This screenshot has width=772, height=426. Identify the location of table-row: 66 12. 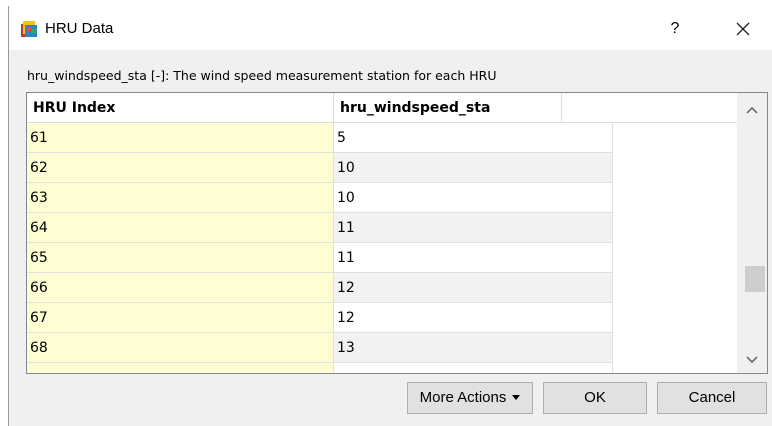
(382, 288).